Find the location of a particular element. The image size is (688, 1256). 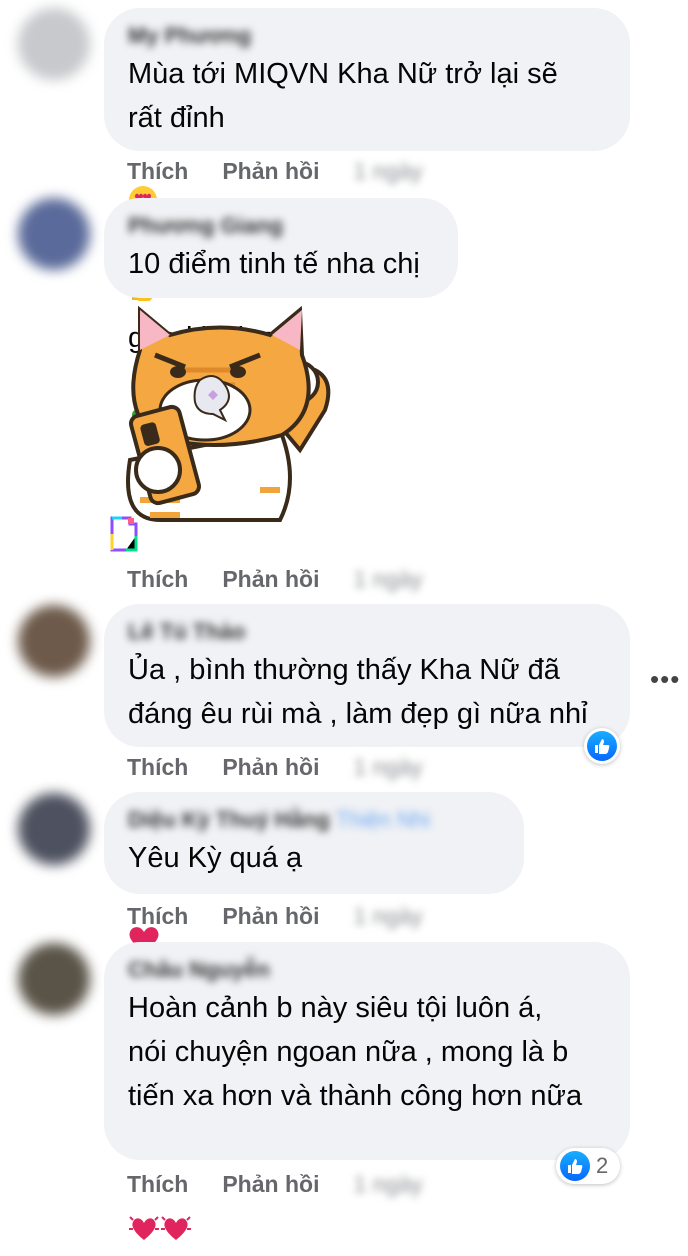

comment-author: Lê Tú Thảo is located at coordinates (367, 633).